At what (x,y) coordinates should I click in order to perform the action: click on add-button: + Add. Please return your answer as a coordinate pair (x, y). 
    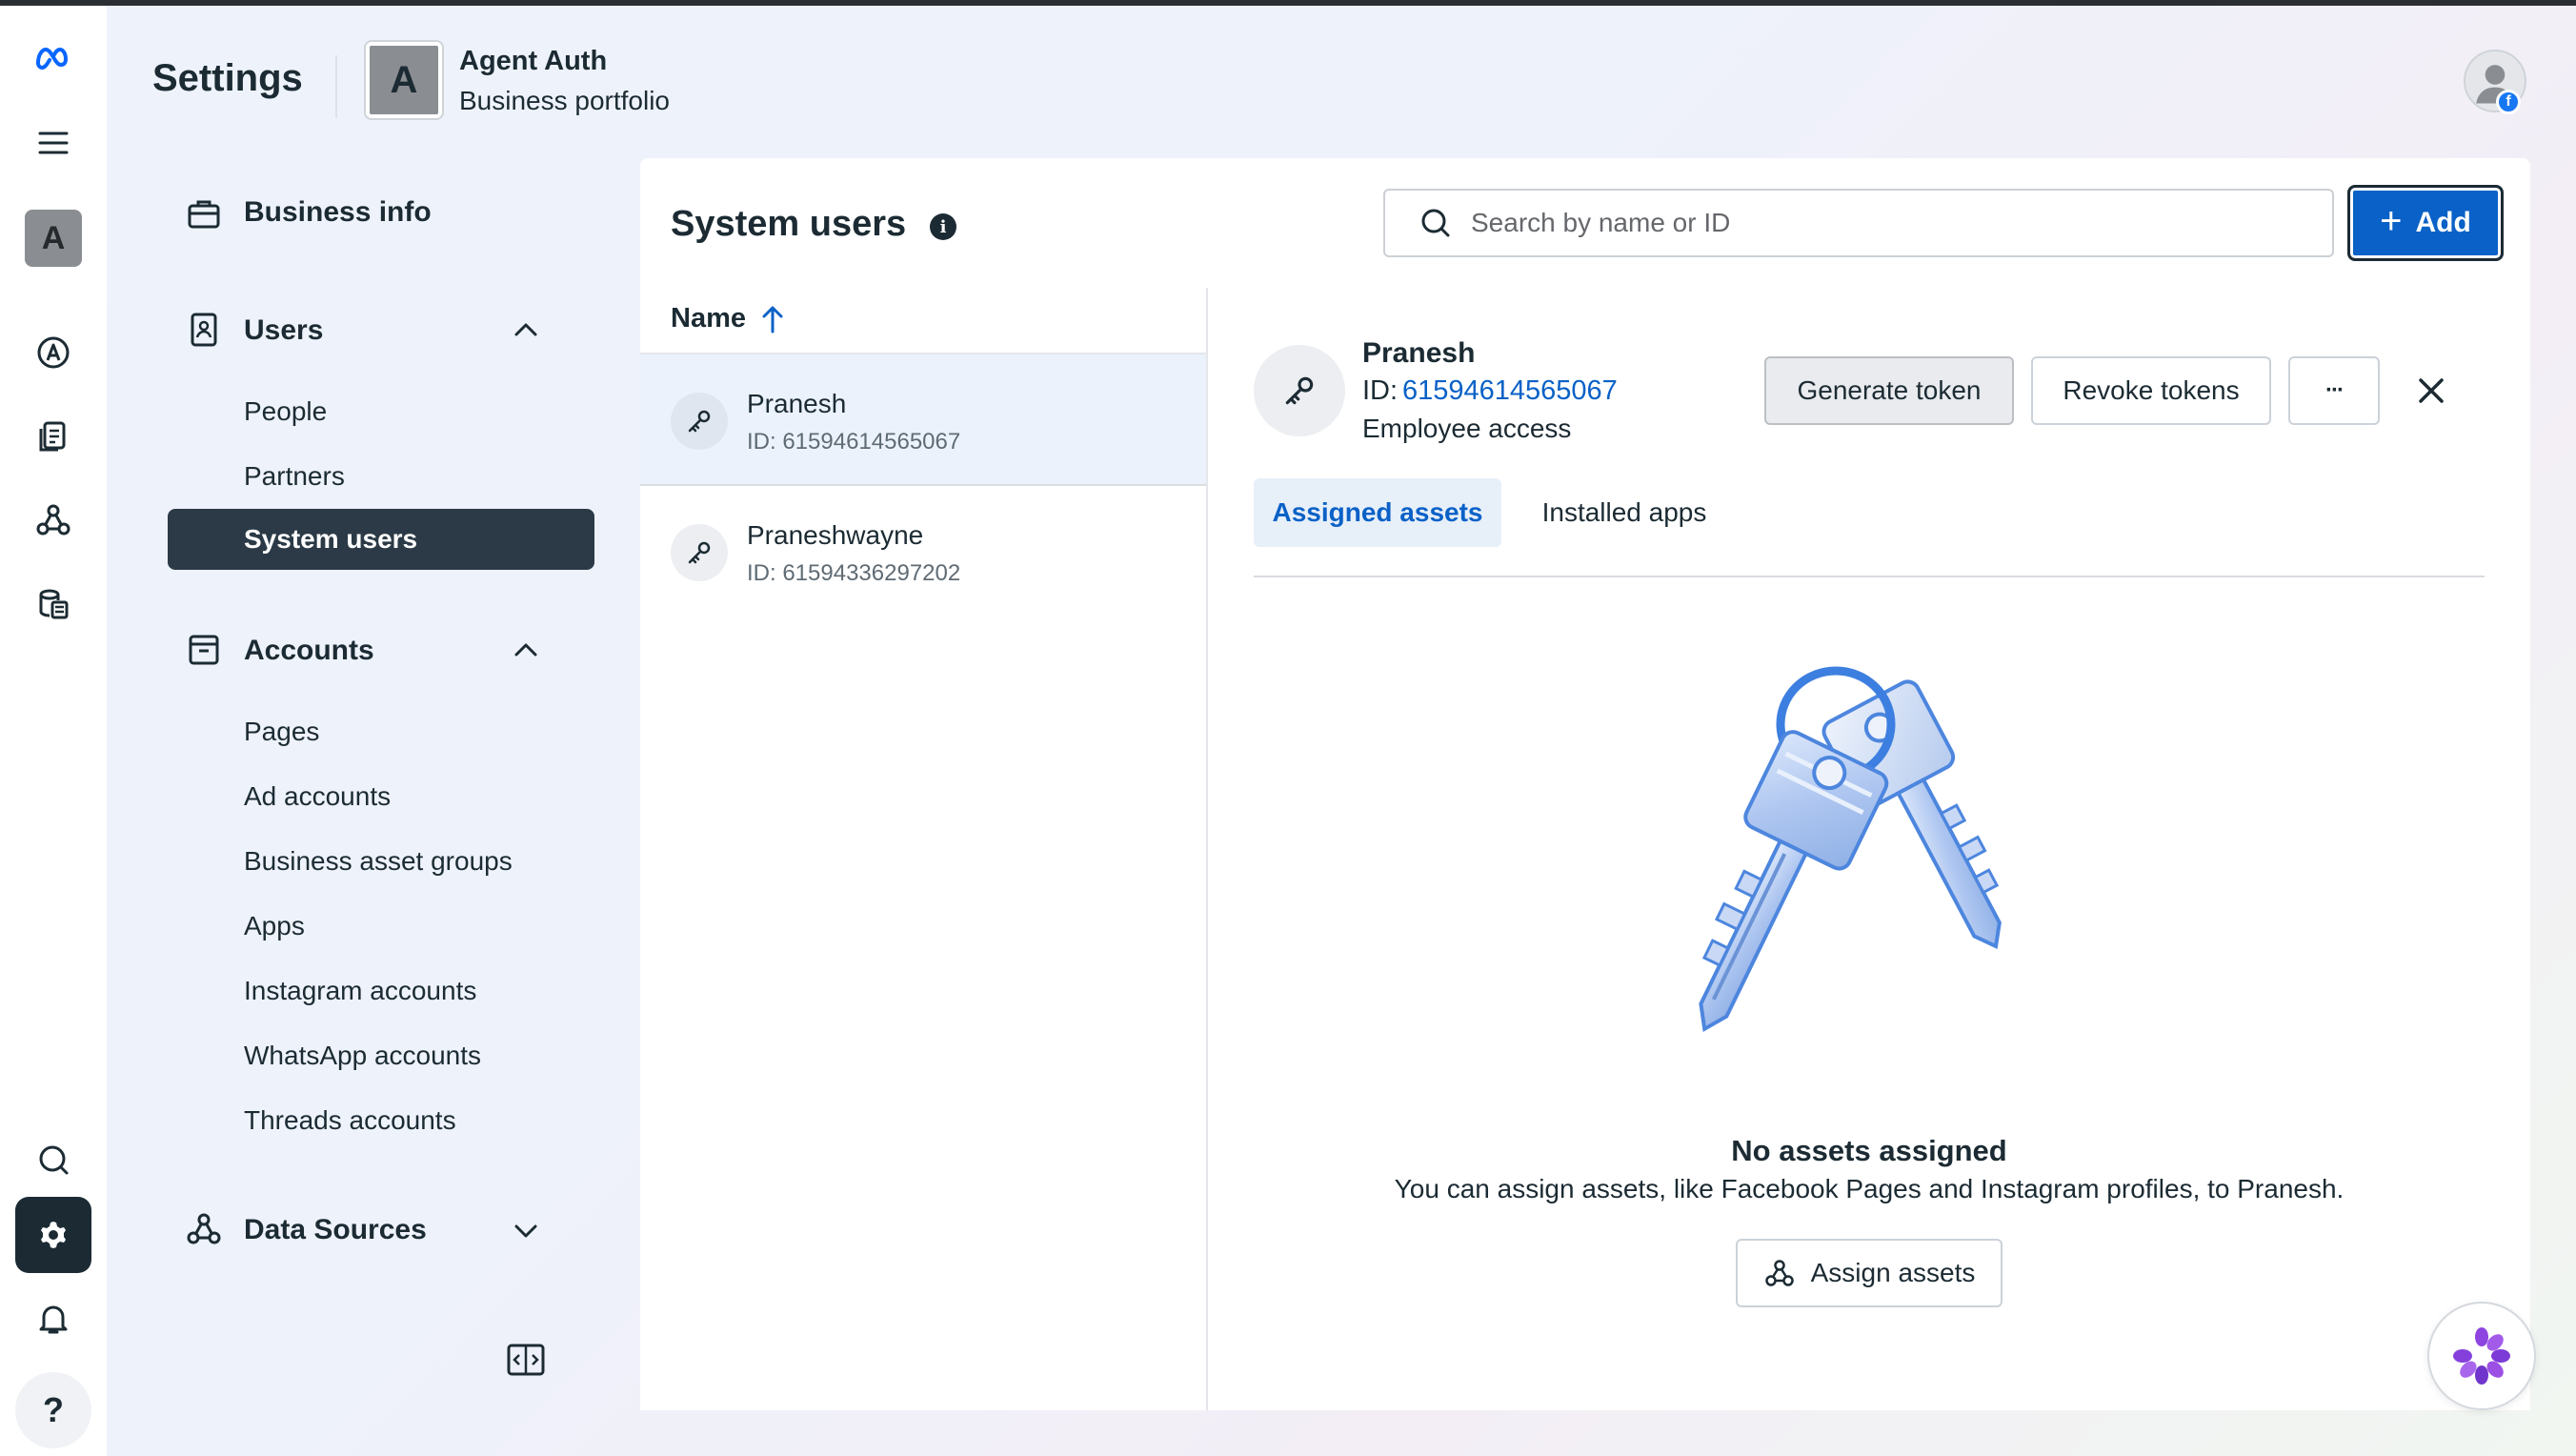
    Looking at the image, I should click on (2425, 223).